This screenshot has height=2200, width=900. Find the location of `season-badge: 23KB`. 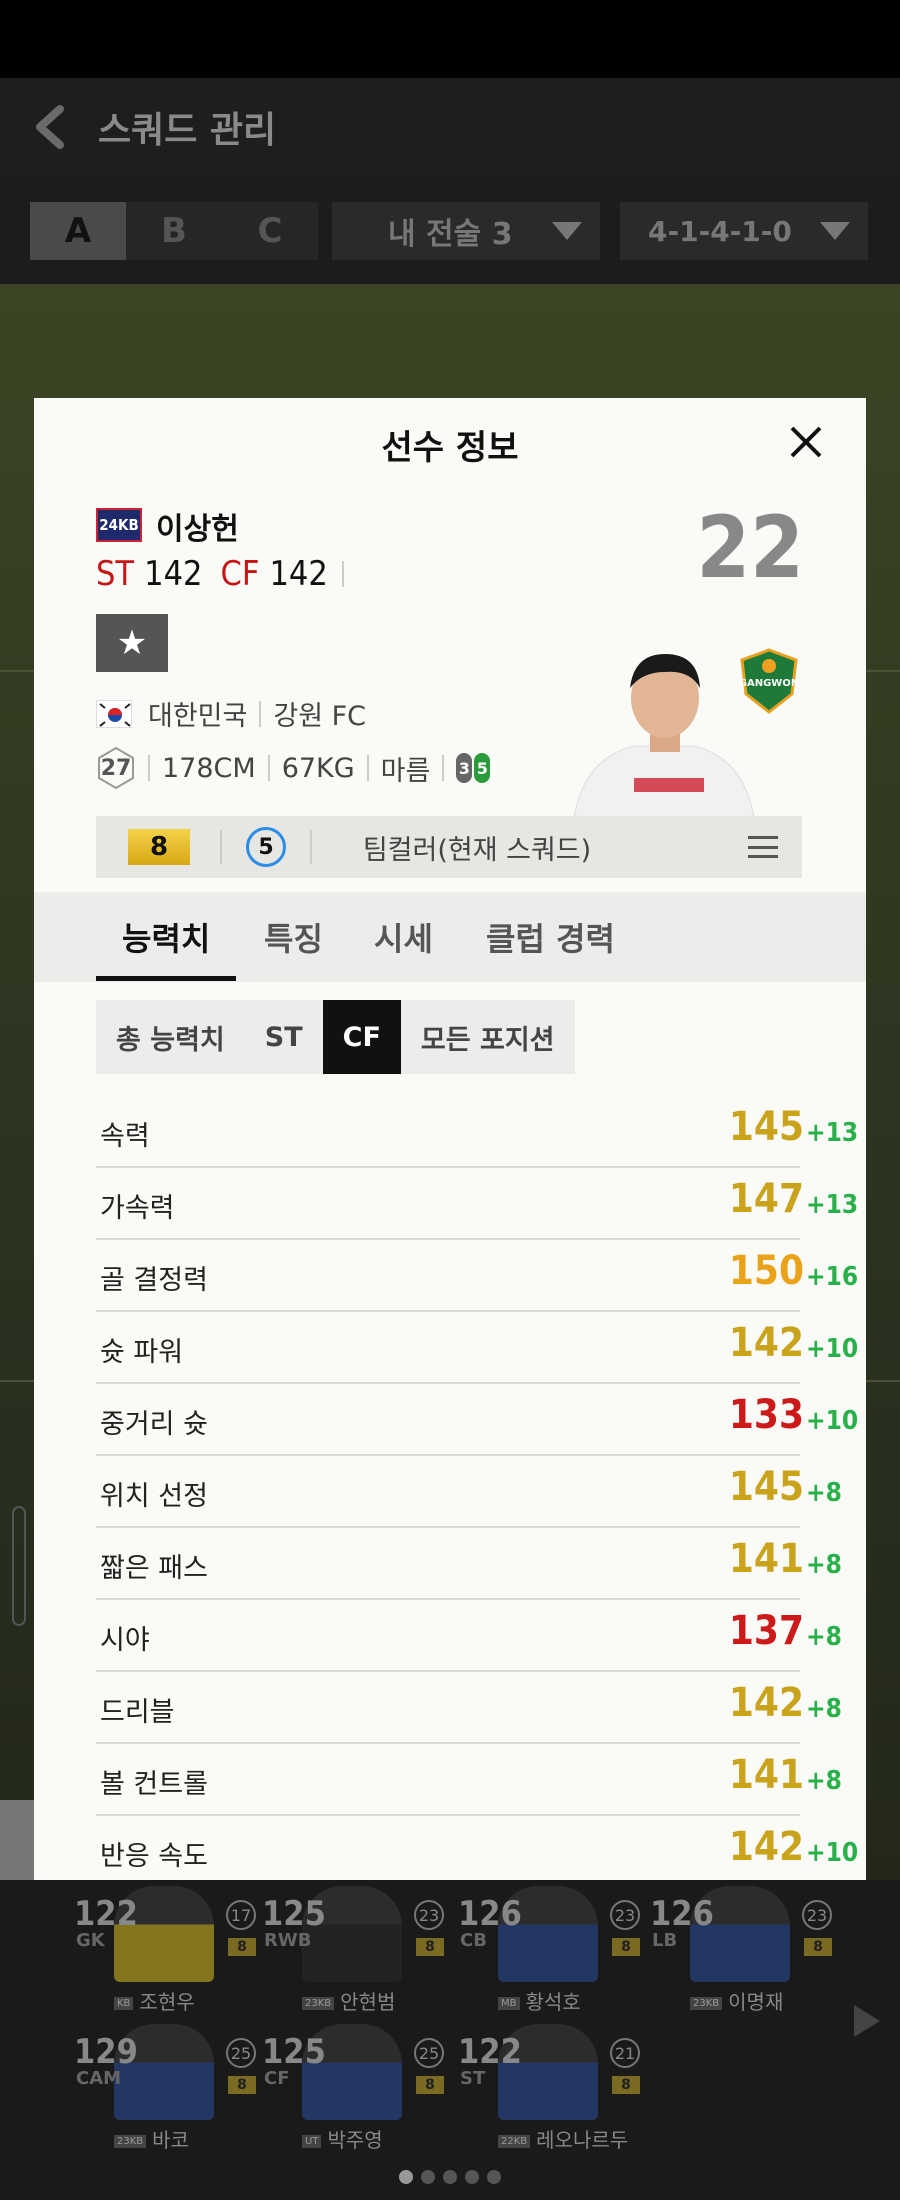

season-badge: 23KB is located at coordinates (130, 2141).